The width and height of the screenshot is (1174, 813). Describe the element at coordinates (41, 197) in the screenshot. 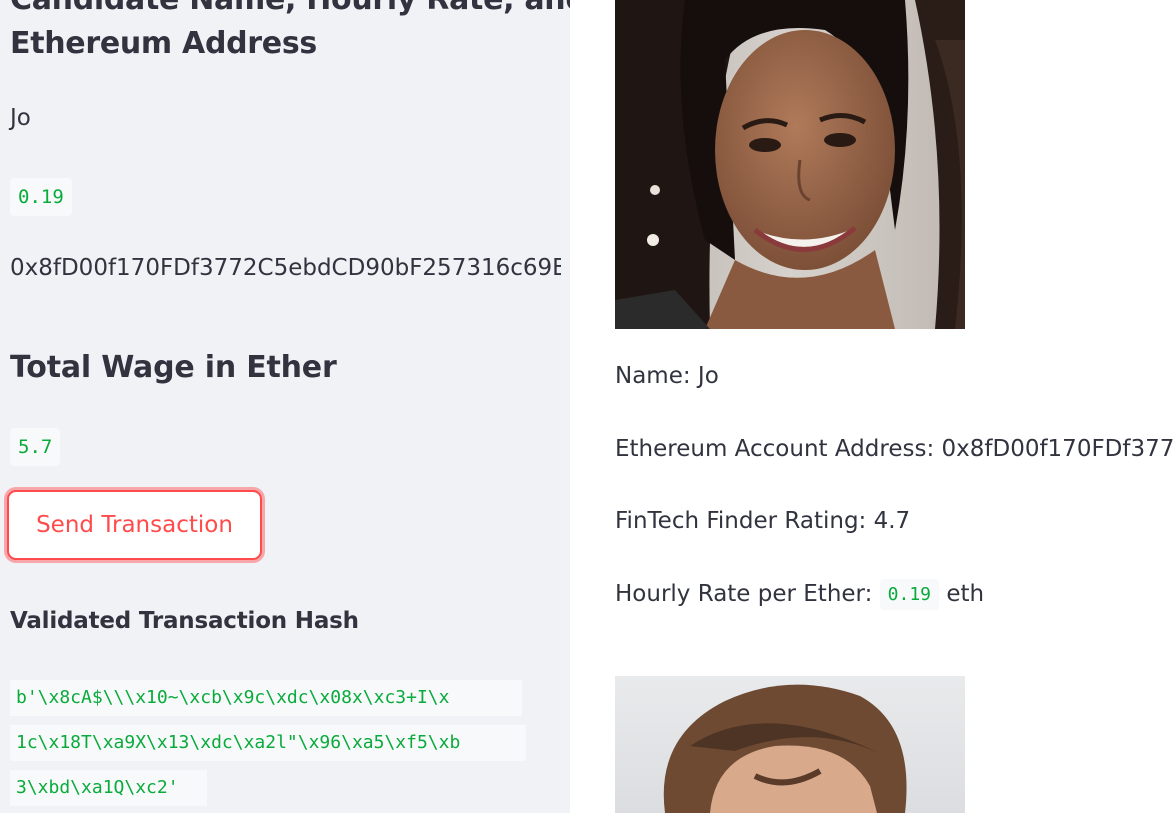

I see `hourly-rate-value: 0.19` at that location.